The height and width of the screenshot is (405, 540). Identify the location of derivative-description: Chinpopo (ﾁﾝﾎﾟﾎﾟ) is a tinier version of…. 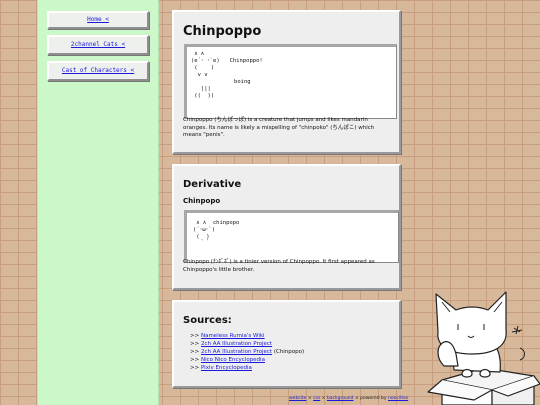
(279, 266).